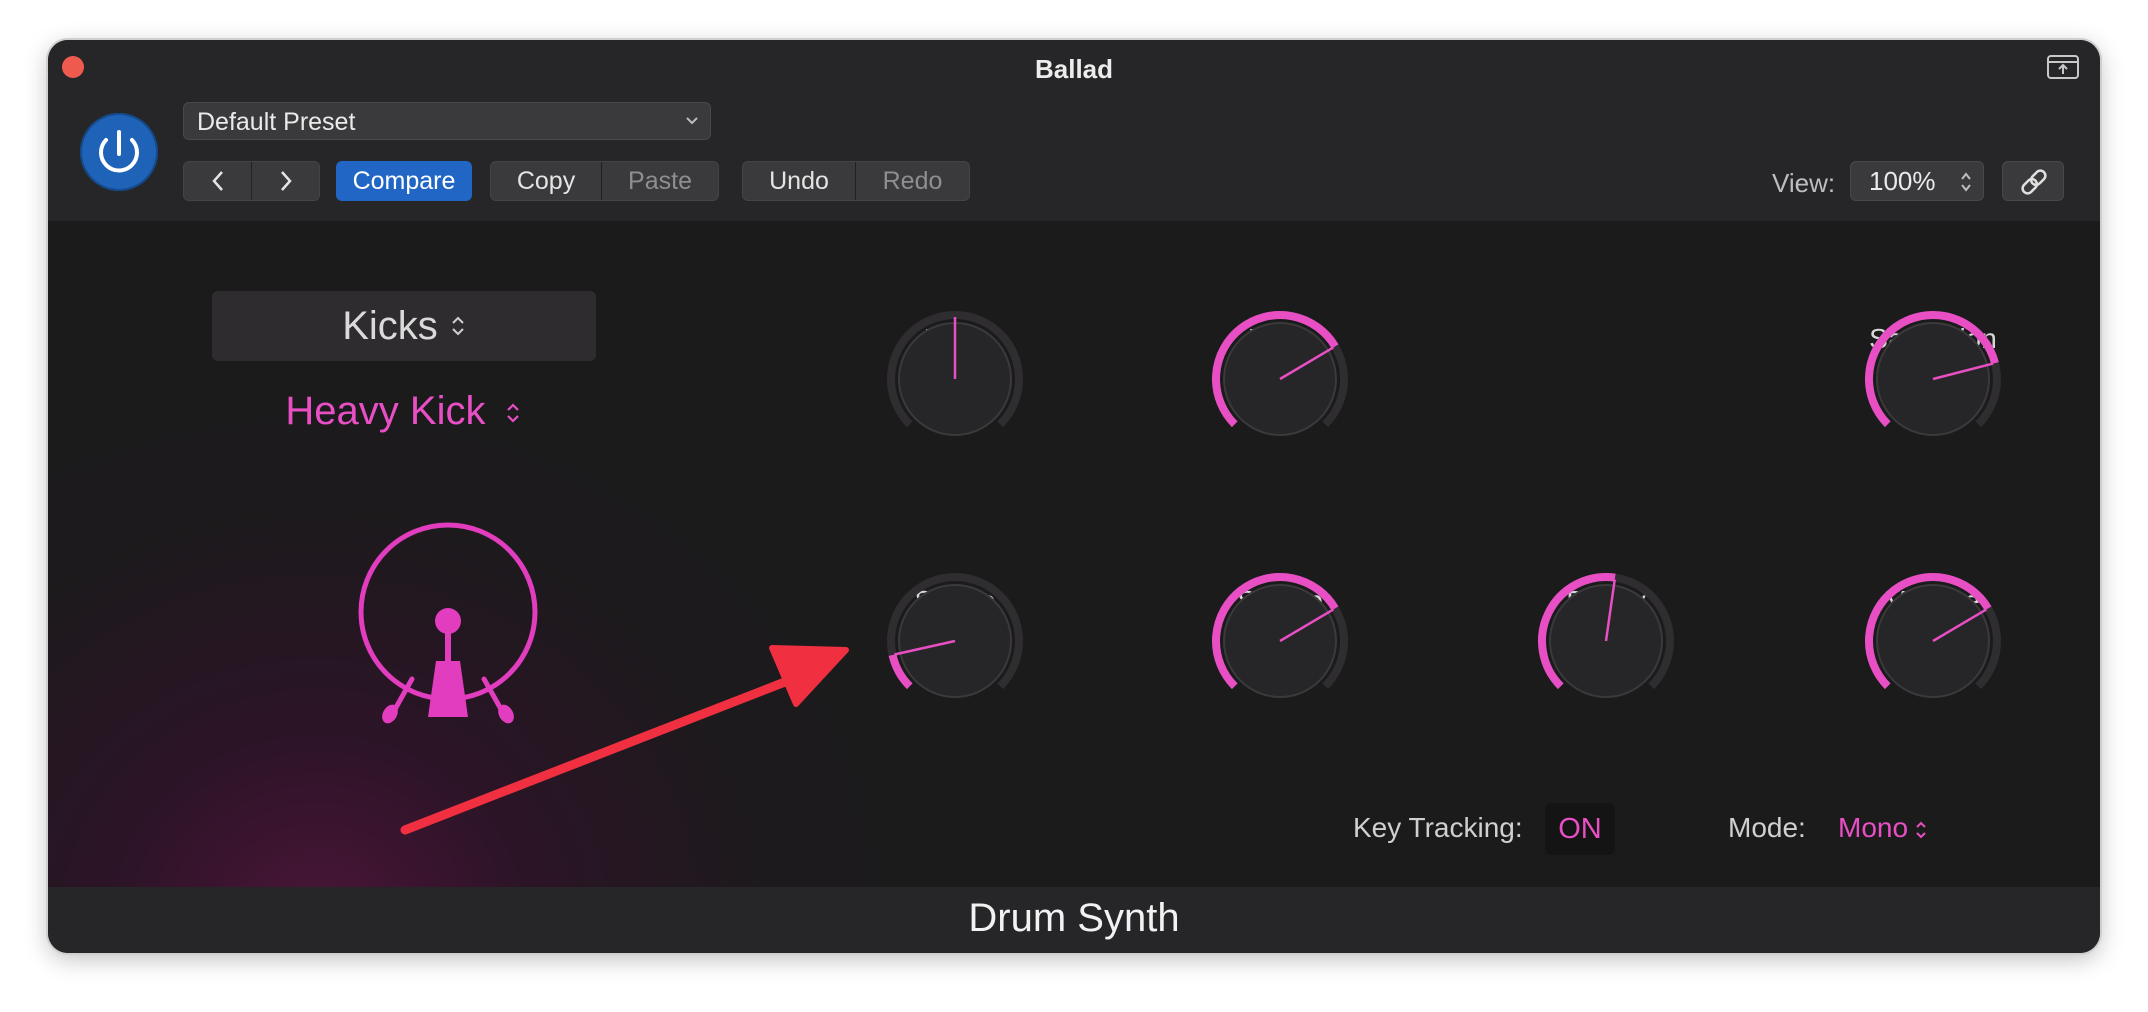 The image size is (2148, 1012). Describe the element at coordinates (692, 121) in the screenshot. I see `chevron-down-icon` at that location.